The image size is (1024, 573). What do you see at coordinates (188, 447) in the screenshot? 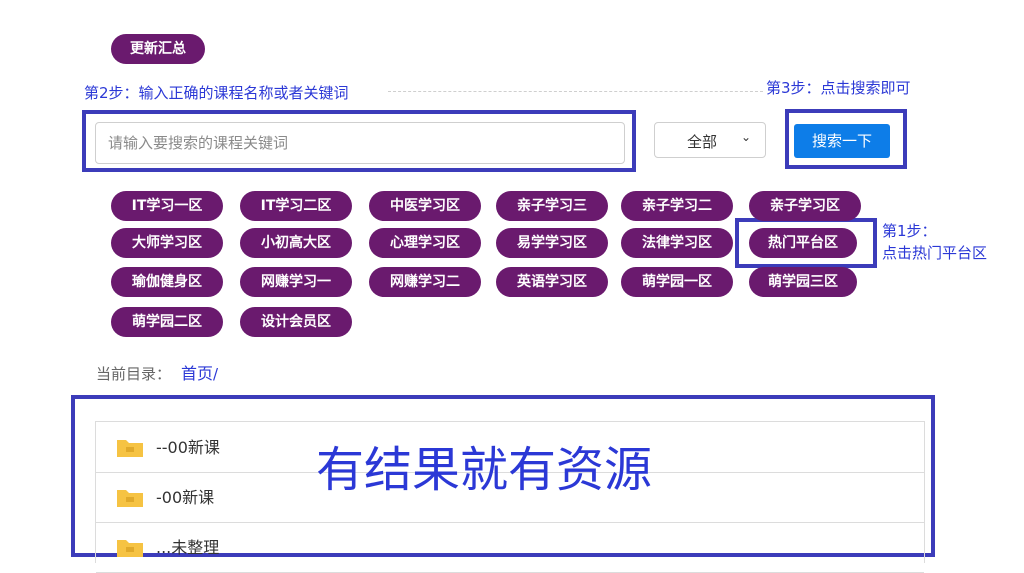
I see `file-name: --00新课` at bounding box center [188, 447].